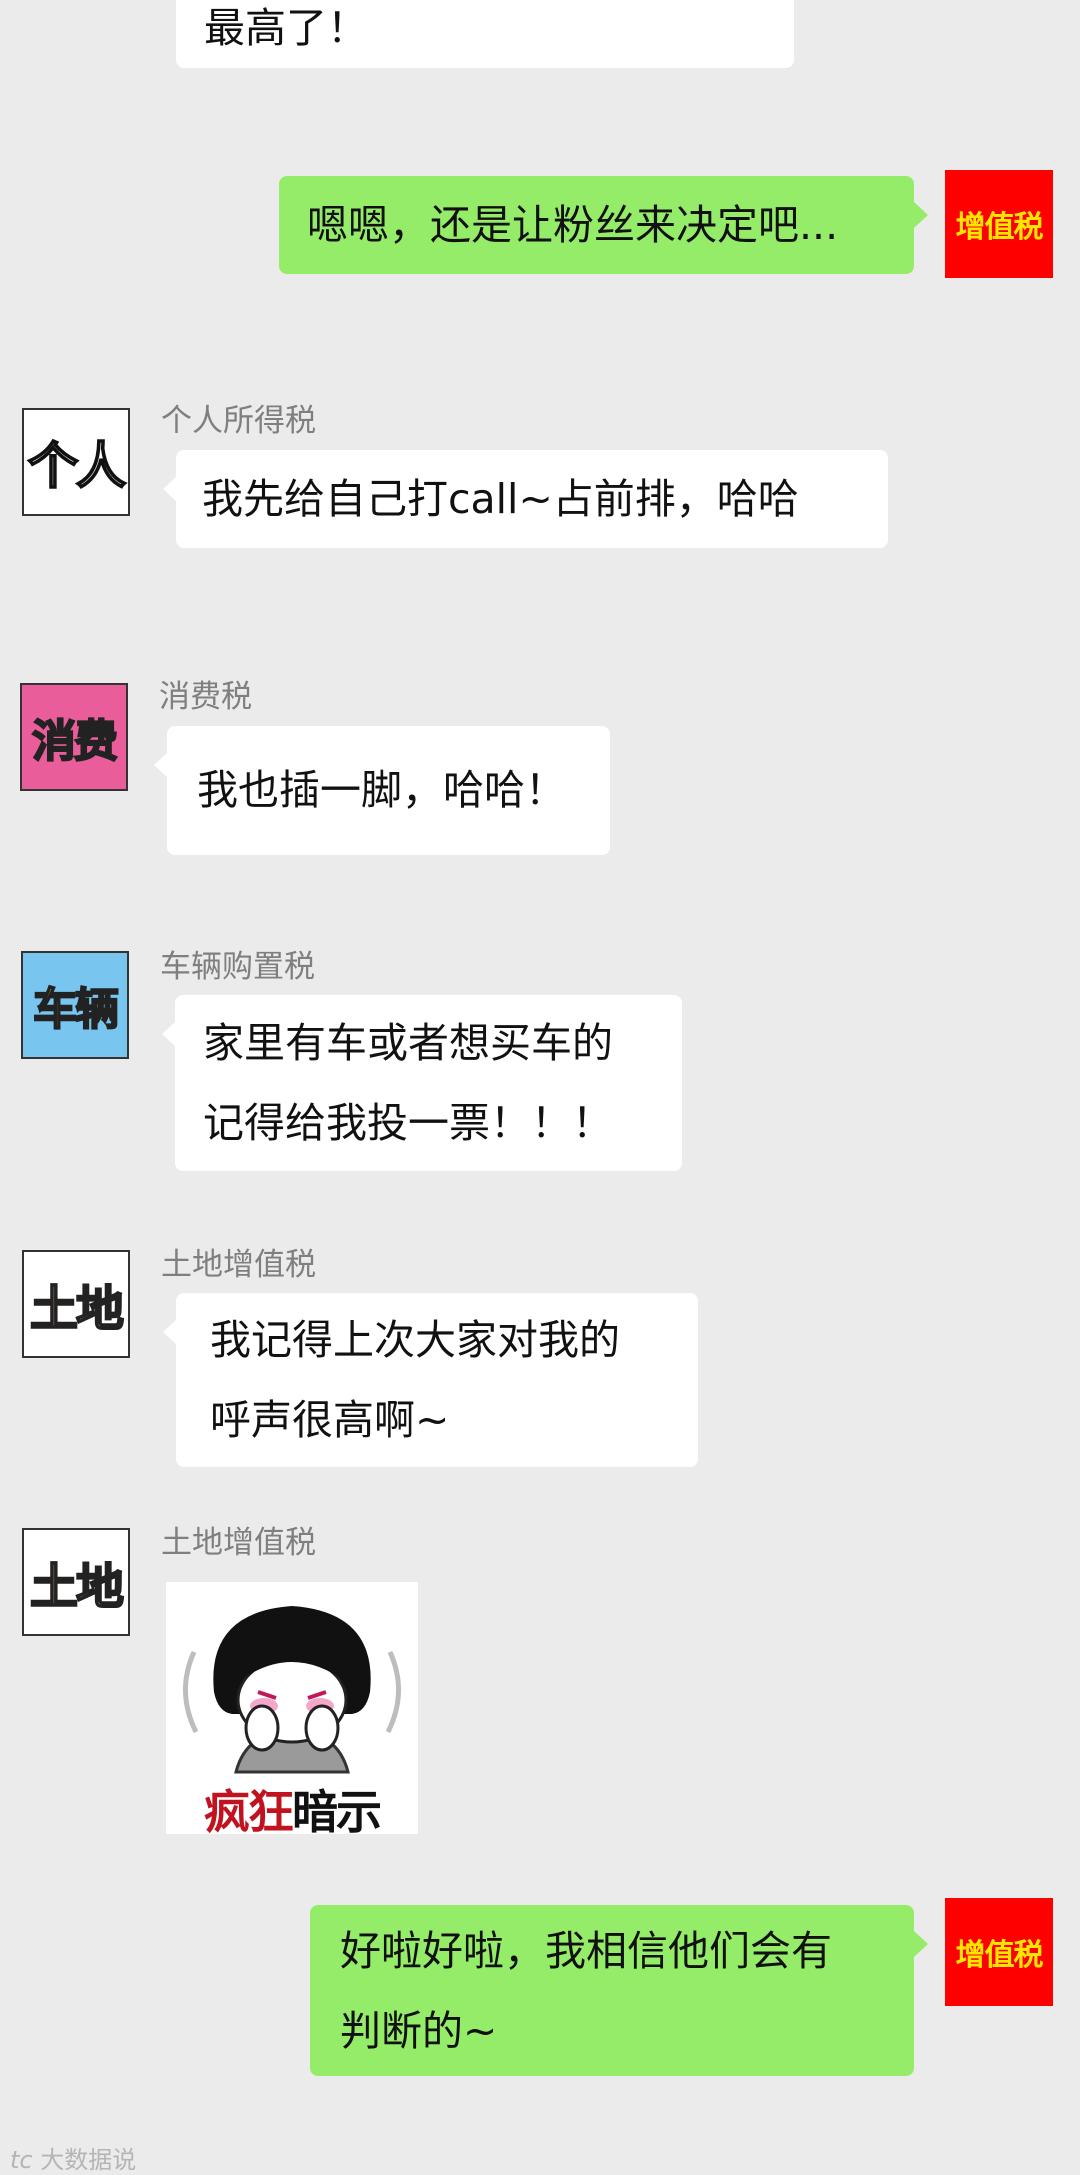  I want to click on message-bubble: 家里有车或者想买车的 记得给我投一票！！！, so click(422, 1083).